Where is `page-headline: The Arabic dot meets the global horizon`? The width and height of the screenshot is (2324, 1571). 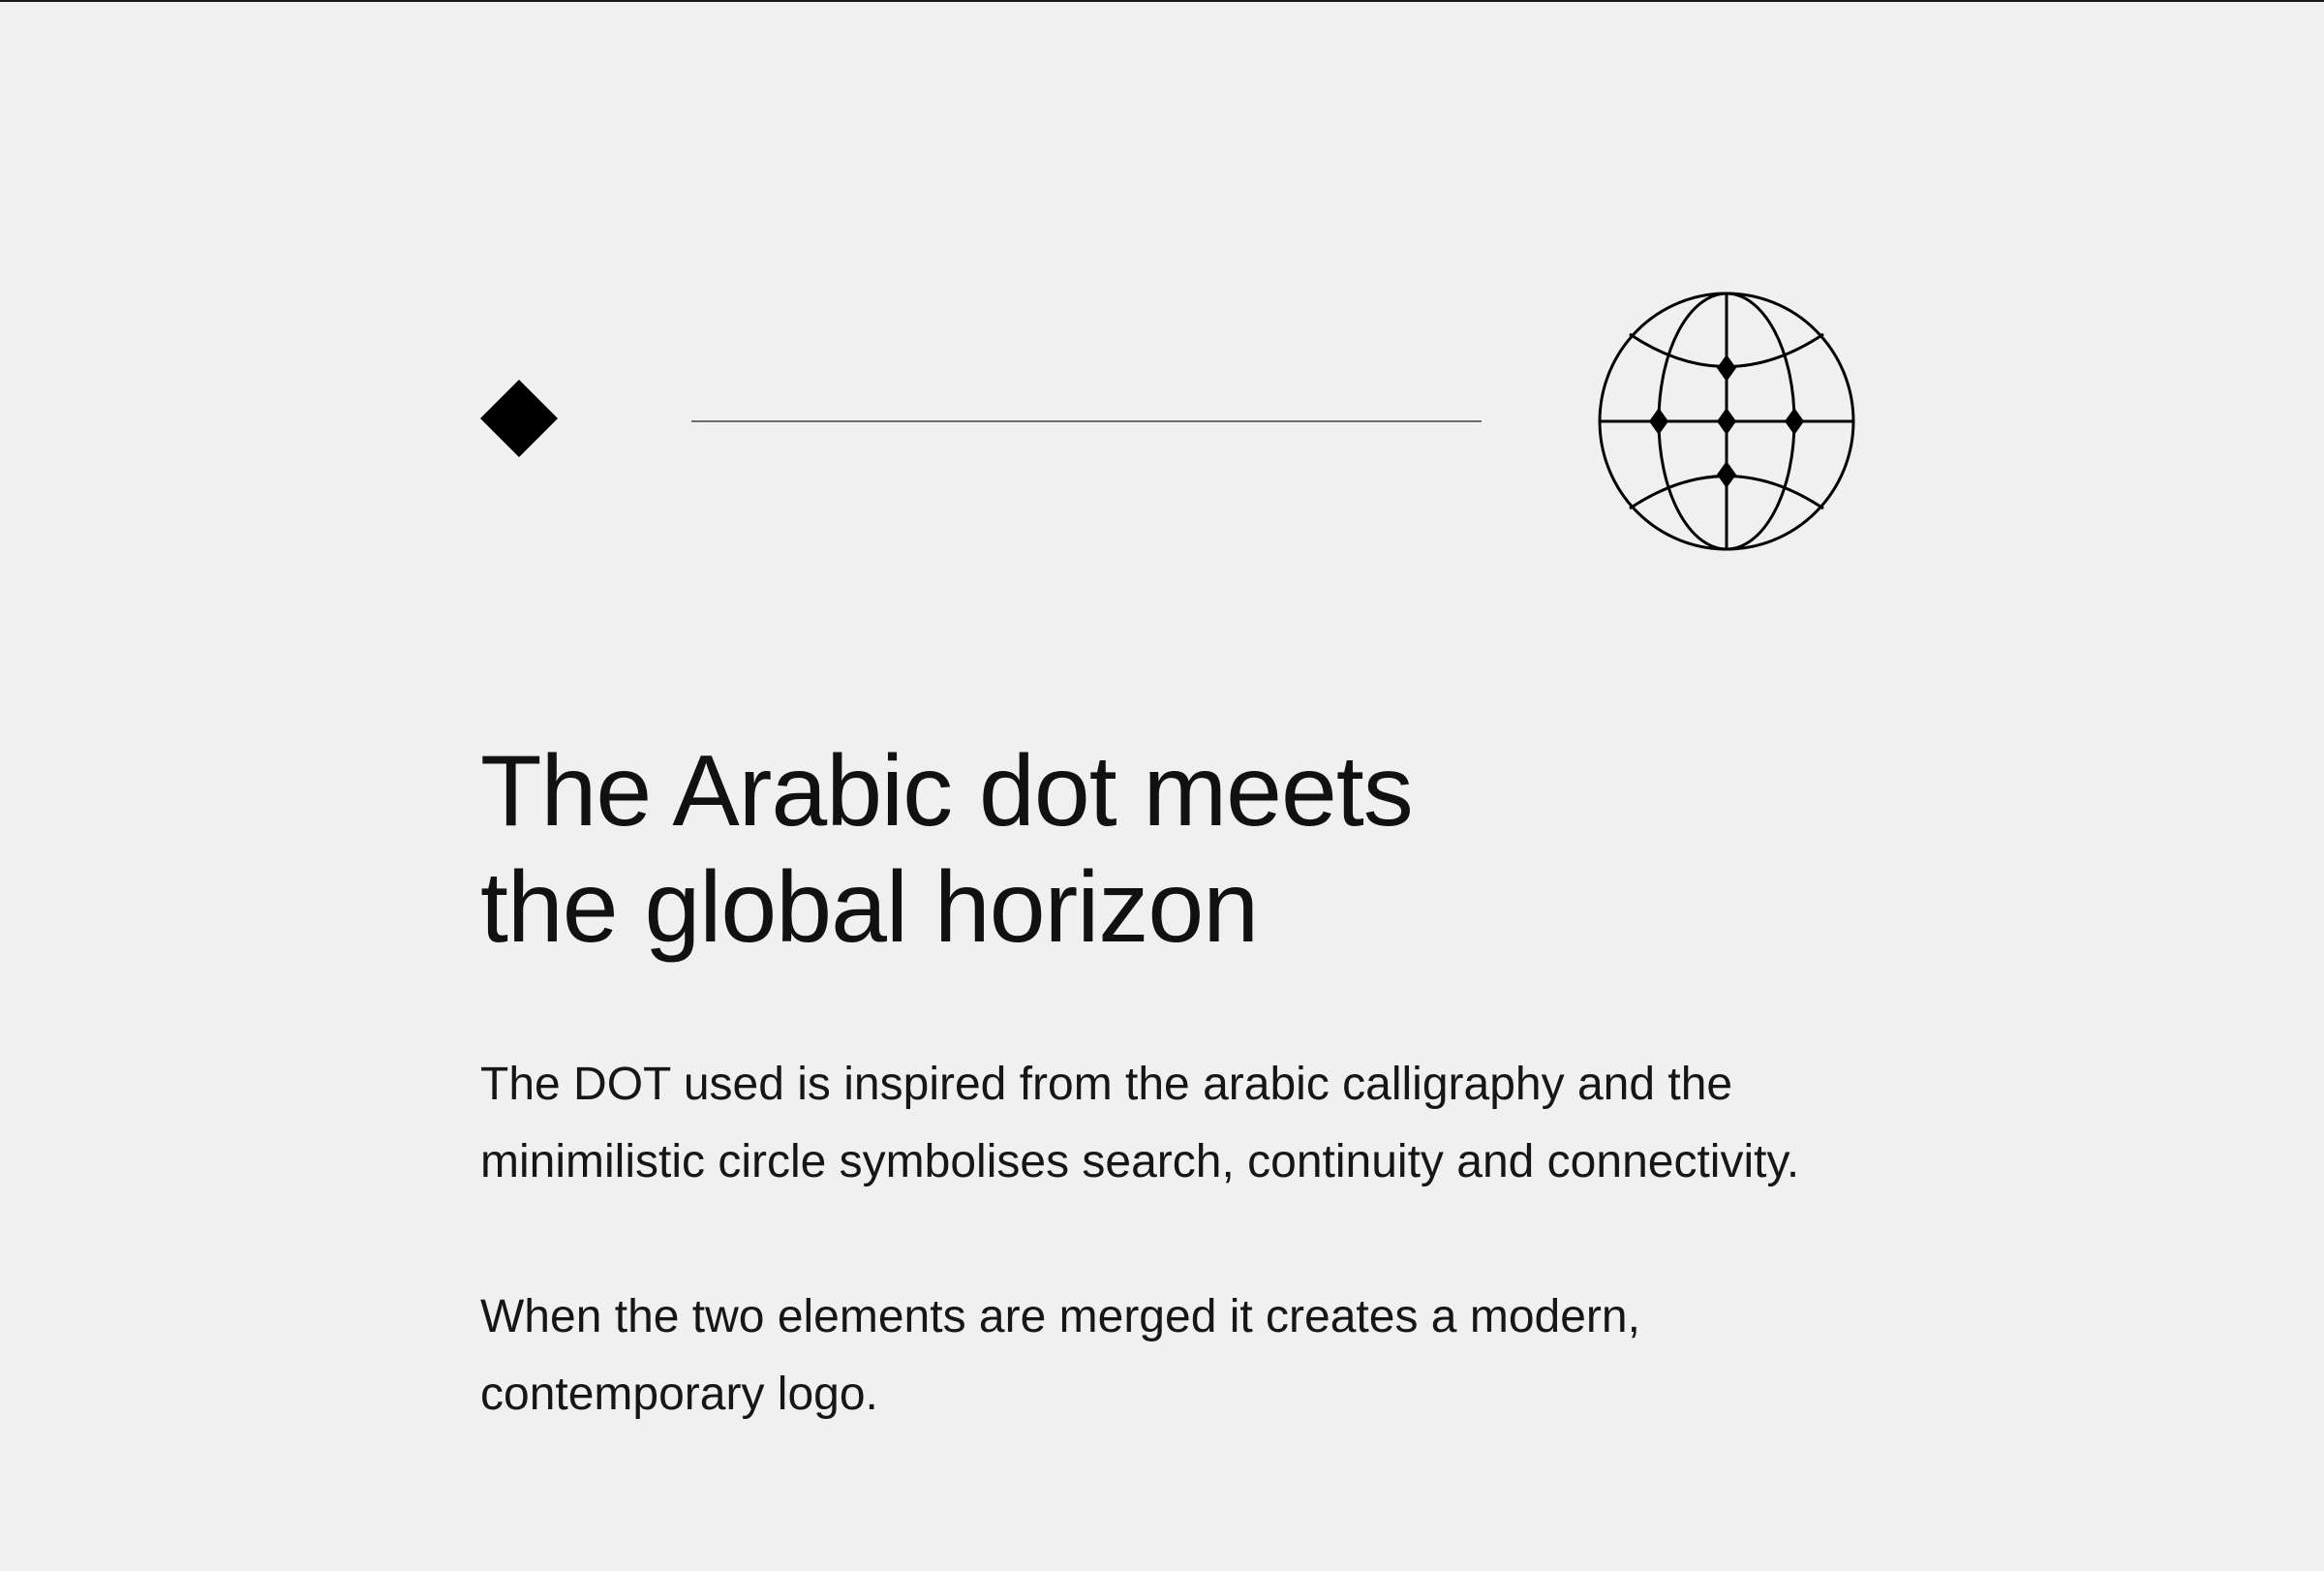 page-headline: The Arabic dot meets the global horizon is located at coordinates (1207, 849).